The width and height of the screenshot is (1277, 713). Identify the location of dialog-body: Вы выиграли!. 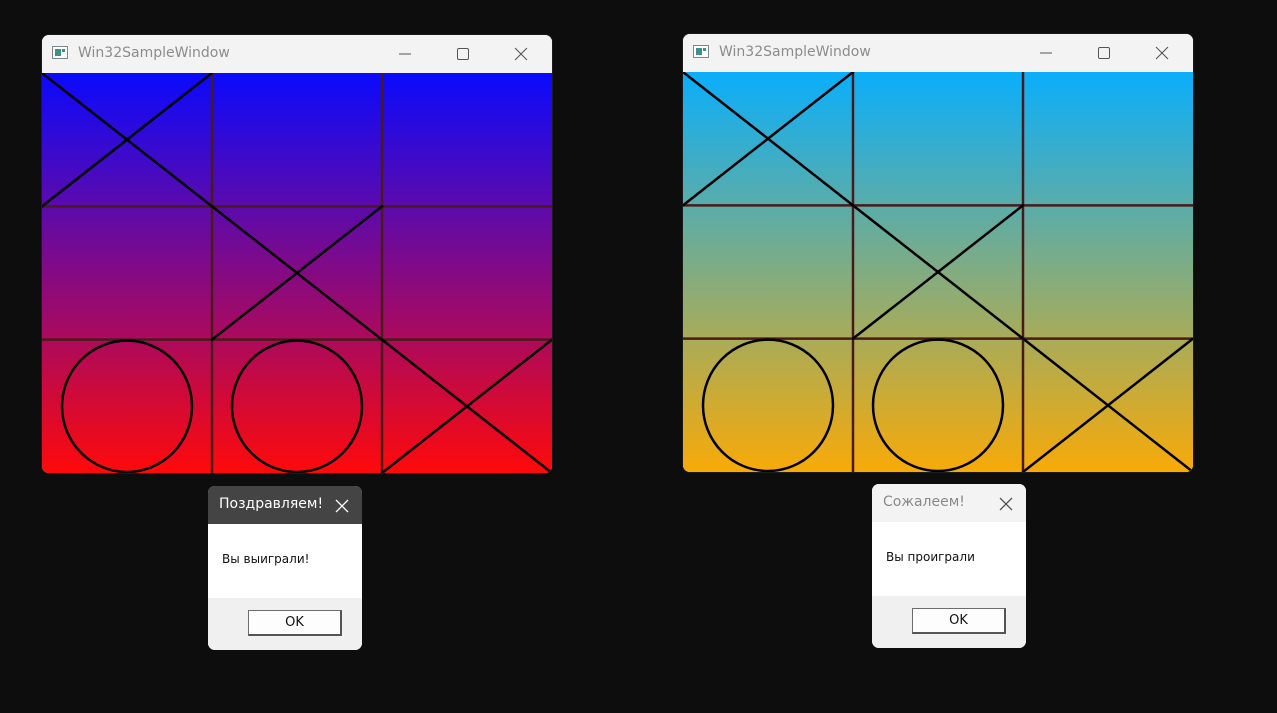
(285, 561).